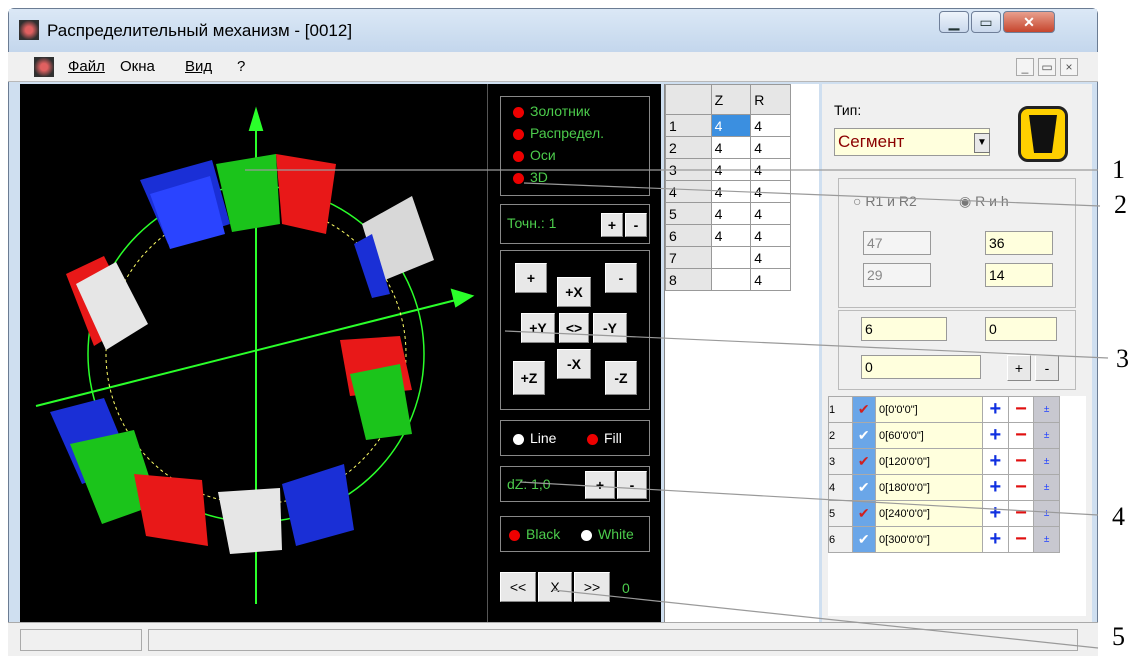 This screenshot has width=1135, height=656. Describe the element at coordinates (600, 485) in the screenshot. I see `dz-plus-button: +` at that location.